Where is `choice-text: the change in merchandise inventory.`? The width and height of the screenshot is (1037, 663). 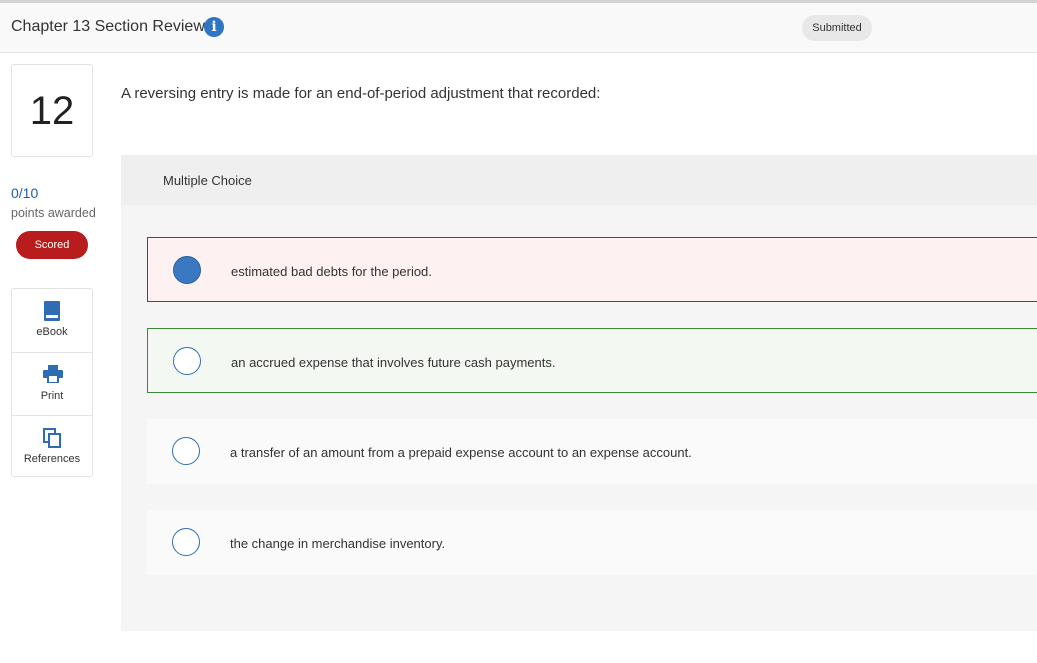 choice-text: the change in merchandise inventory. is located at coordinates (338, 543).